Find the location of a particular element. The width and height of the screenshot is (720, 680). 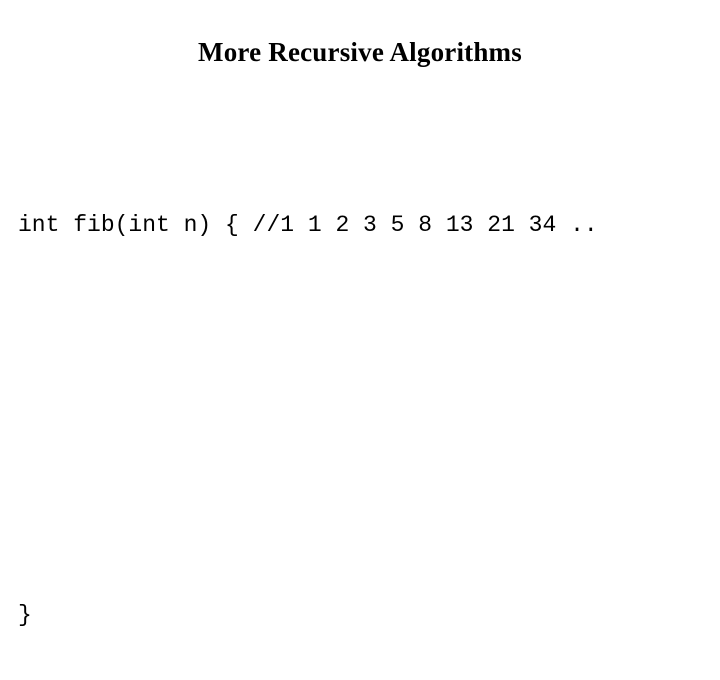

code-line-closing-brace: } is located at coordinates (25, 615).